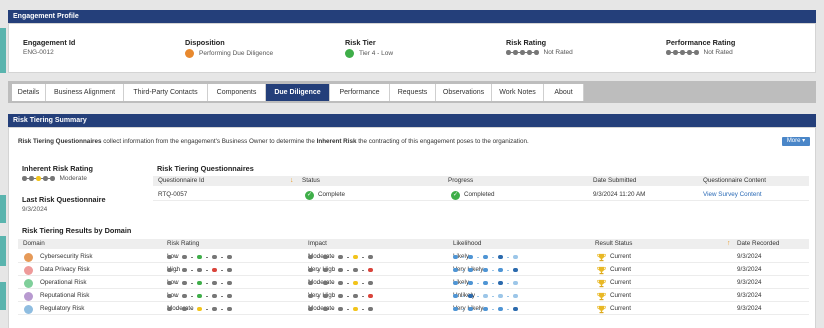 The height and width of the screenshot is (328, 824). What do you see at coordinates (349, 53) in the screenshot?
I see `green-circle-icon` at bounding box center [349, 53].